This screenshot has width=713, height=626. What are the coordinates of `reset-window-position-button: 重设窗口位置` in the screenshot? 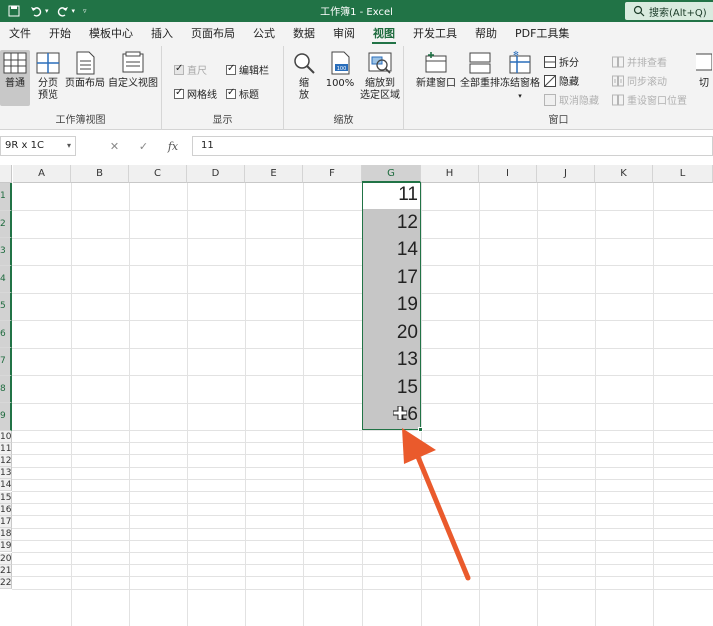 It's located at (649, 99).